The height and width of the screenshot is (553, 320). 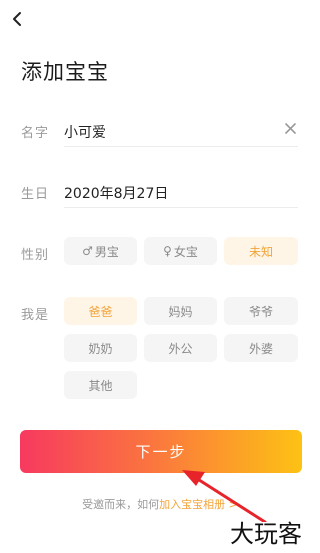 What do you see at coordinates (35, 194) in the screenshot?
I see `birthday-label: 生日` at bounding box center [35, 194].